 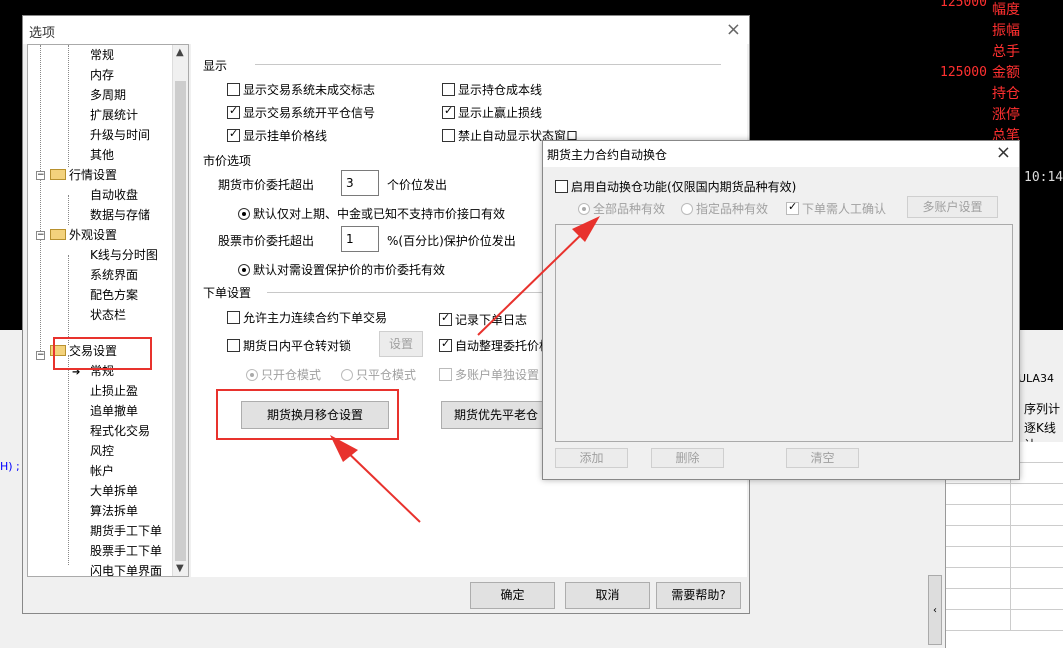 I want to click on scroll-thumb, so click(x=180, y=321).